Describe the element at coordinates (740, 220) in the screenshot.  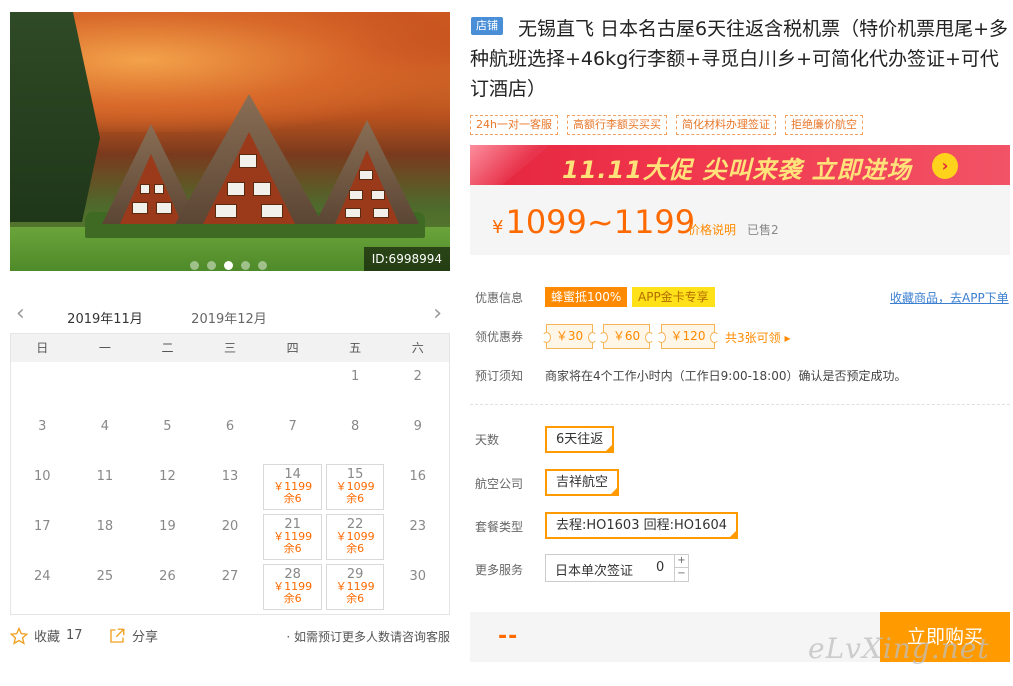
I see `price-box: ¥1099~1199 价格说明 已售2` at that location.